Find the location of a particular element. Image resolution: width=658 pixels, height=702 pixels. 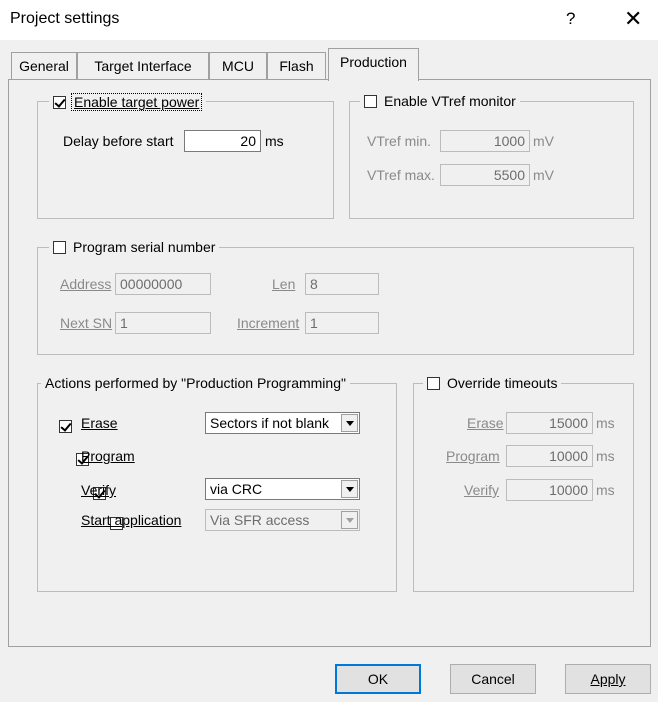

tab-general-label: General is located at coordinates (44, 66).